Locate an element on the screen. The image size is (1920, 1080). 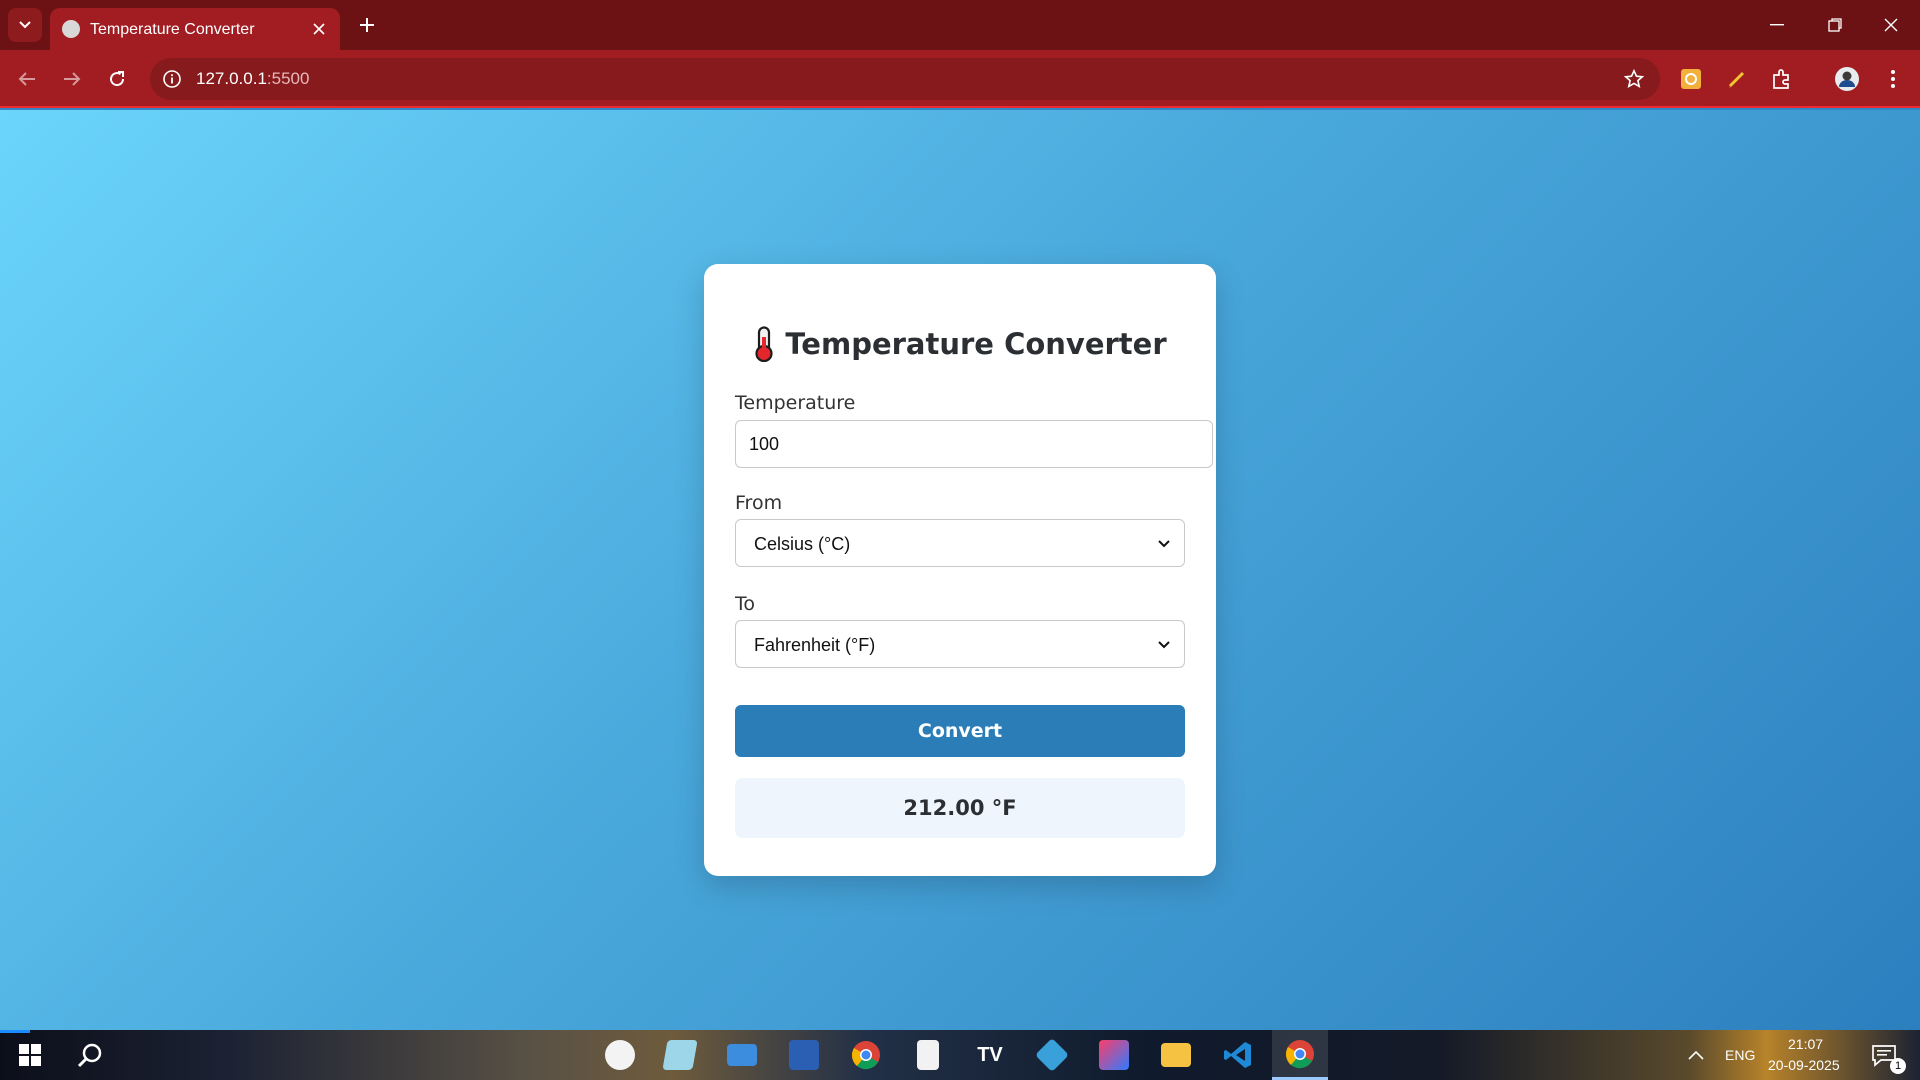
temperature-input is located at coordinates (974, 444).